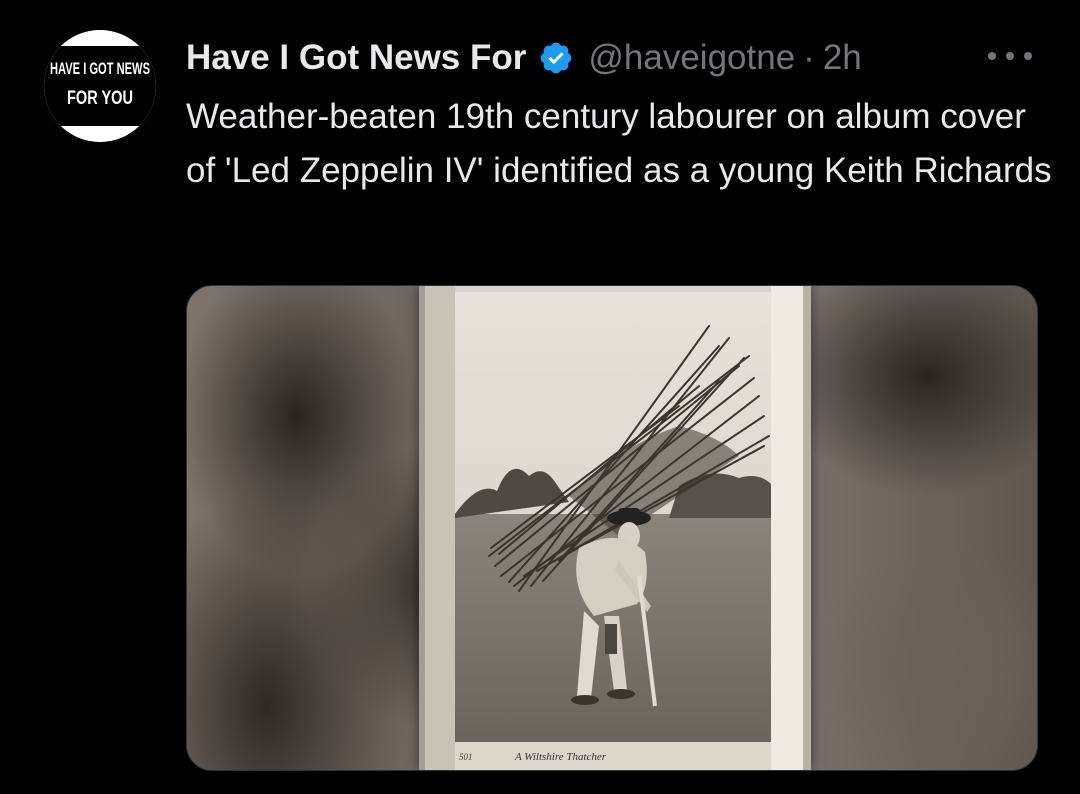  I want to click on verified-badge-icon, so click(556, 58).